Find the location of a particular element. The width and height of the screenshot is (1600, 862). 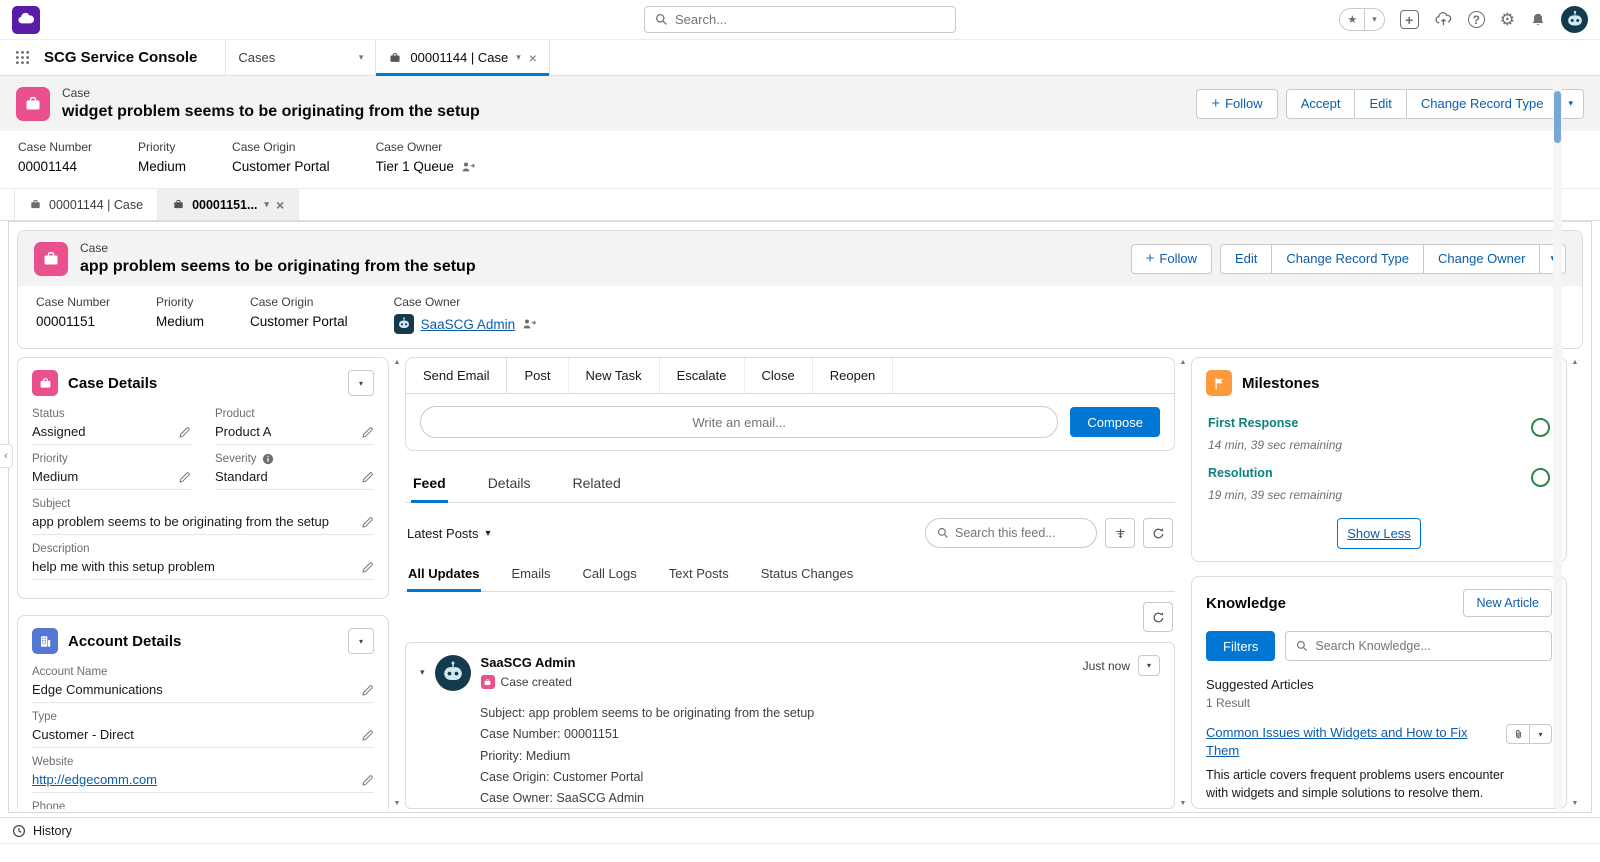

compose-button: Compose is located at coordinates (1115, 422).